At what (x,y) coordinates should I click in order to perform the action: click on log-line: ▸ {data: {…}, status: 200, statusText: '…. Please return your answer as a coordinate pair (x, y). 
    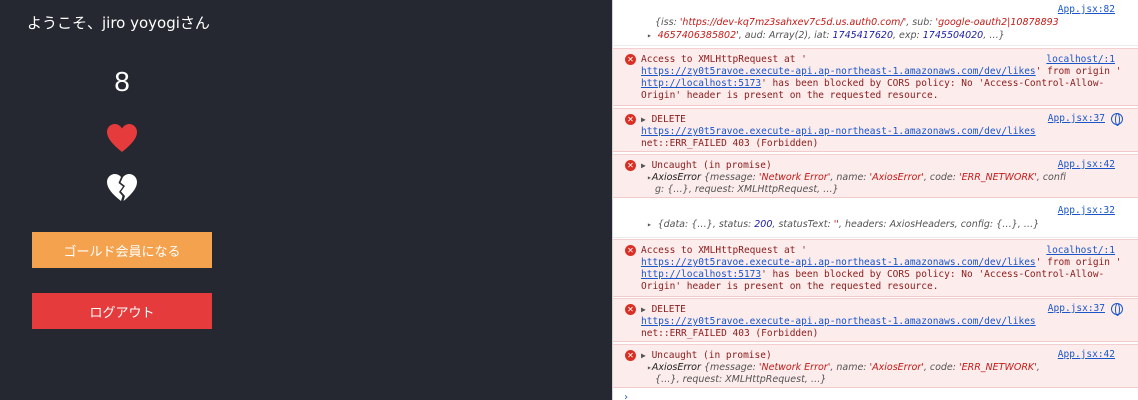
    Looking at the image, I should click on (843, 224).